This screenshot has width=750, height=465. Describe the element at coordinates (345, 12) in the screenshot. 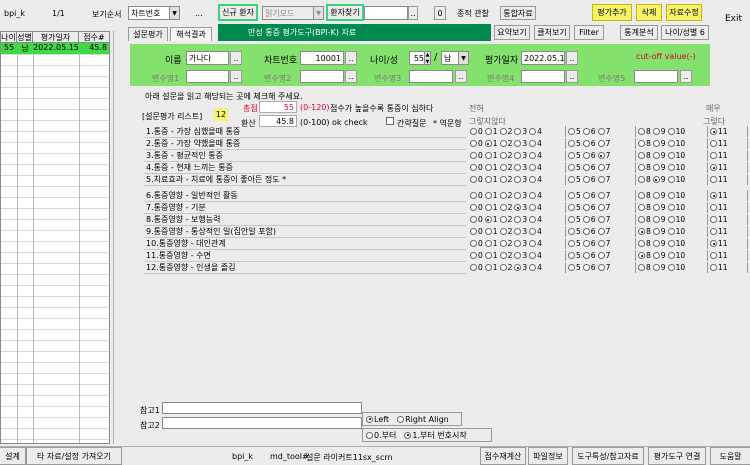

I see `patient-search-button: 환자찾기` at that location.